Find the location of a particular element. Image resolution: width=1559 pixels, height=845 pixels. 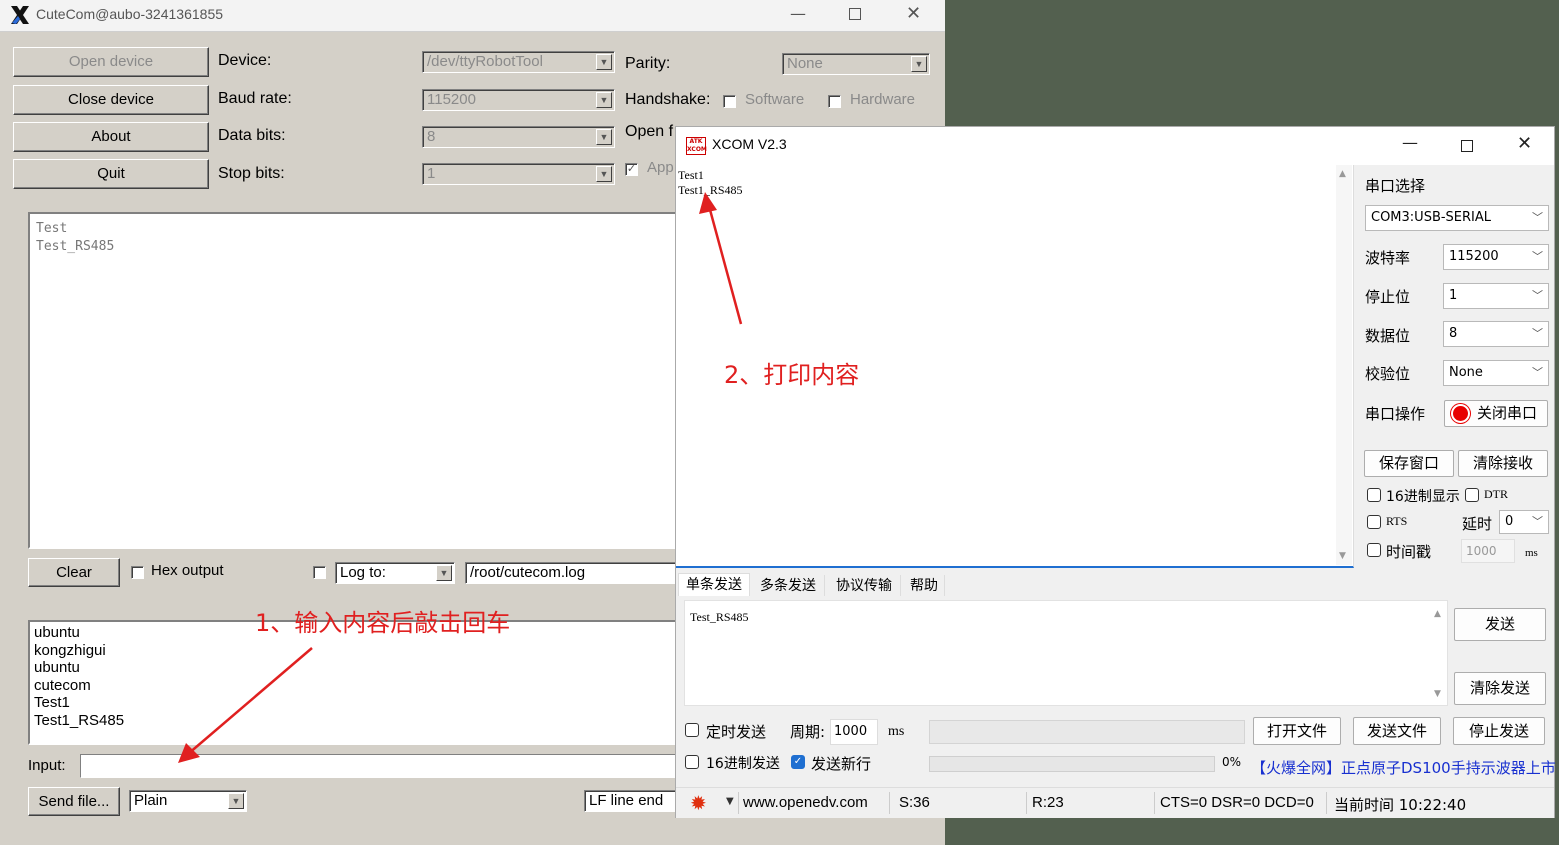

open-file-button: 打开文件 is located at coordinates (1297, 731).